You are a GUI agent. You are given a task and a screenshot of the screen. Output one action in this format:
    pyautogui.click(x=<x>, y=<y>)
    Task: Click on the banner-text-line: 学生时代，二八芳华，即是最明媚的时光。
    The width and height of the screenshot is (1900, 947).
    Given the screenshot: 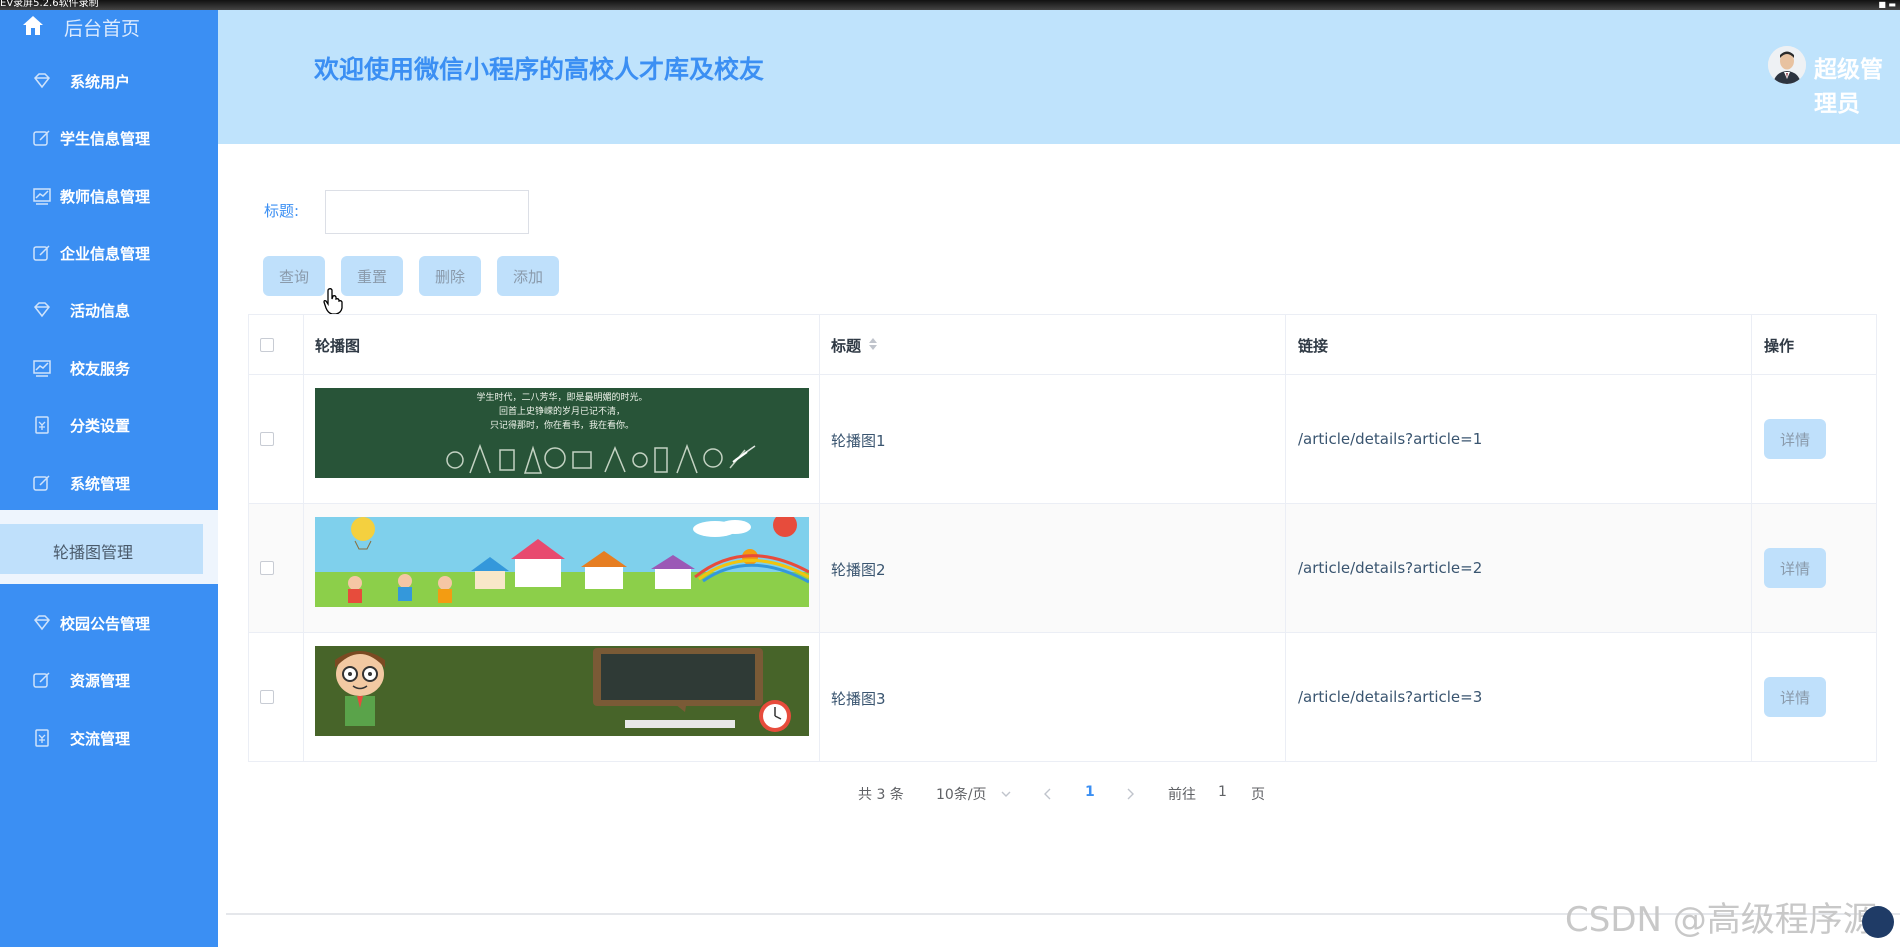 What is the action you would take?
    pyautogui.click(x=561, y=397)
    